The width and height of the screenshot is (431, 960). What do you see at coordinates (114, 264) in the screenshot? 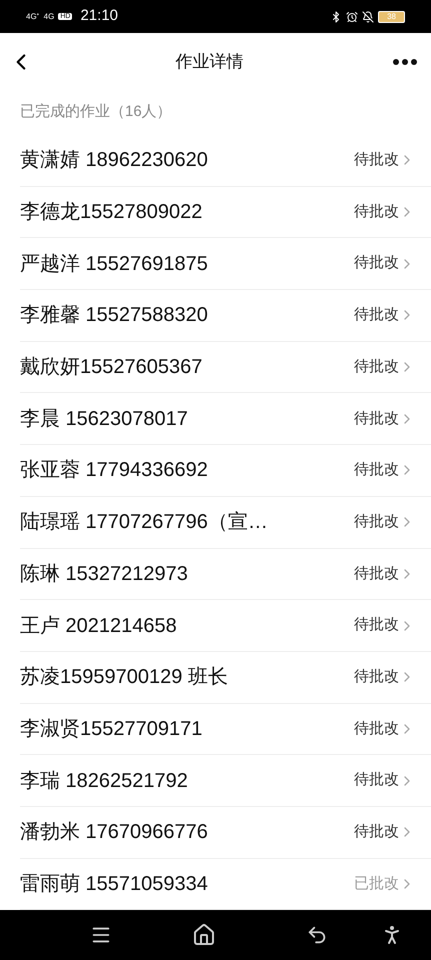
I see `student-name: 严越洋 15527691875` at bounding box center [114, 264].